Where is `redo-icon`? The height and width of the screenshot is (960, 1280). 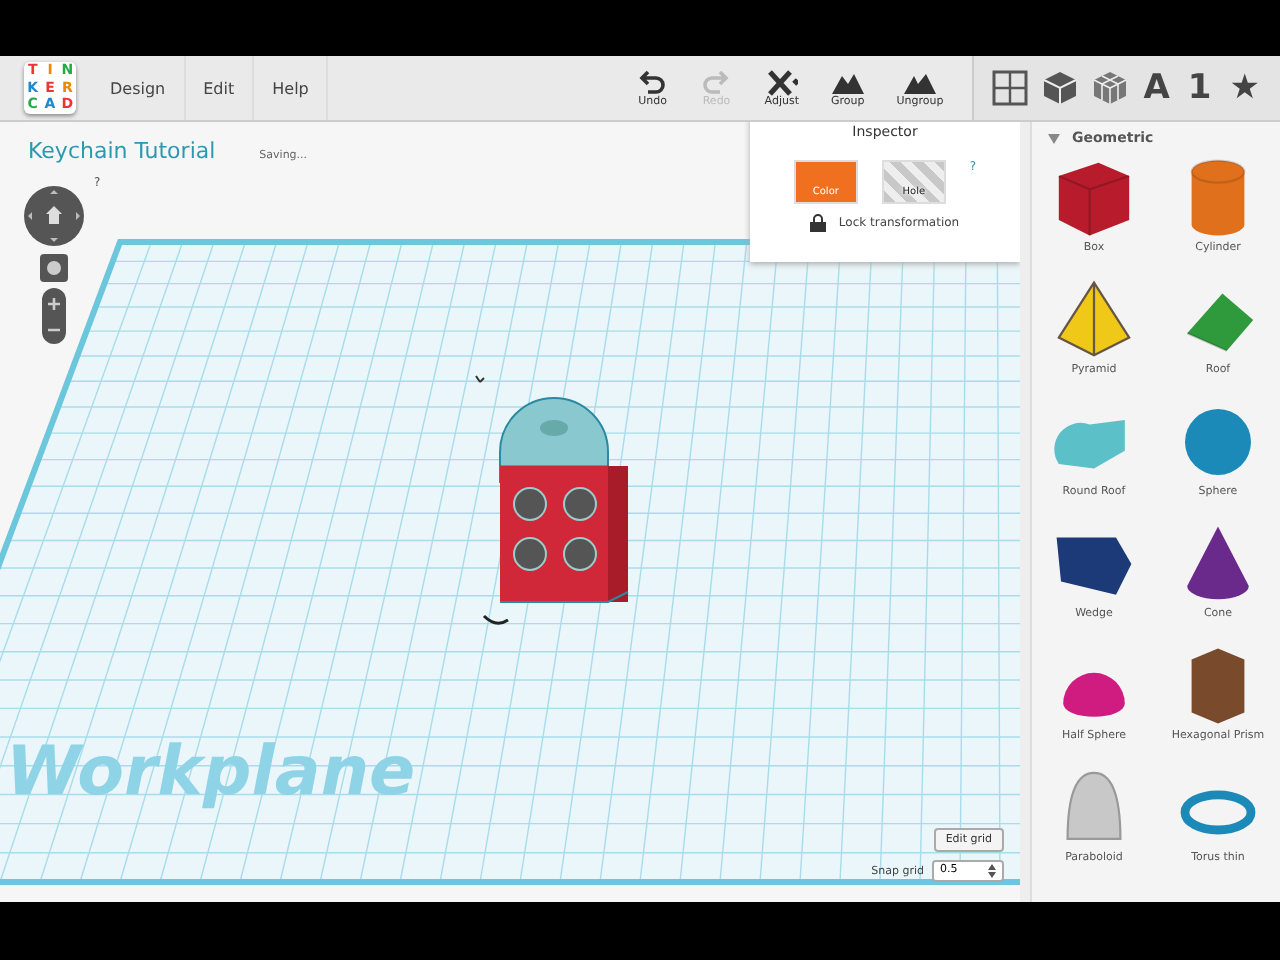 redo-icon is located at coordinates (716, 82).